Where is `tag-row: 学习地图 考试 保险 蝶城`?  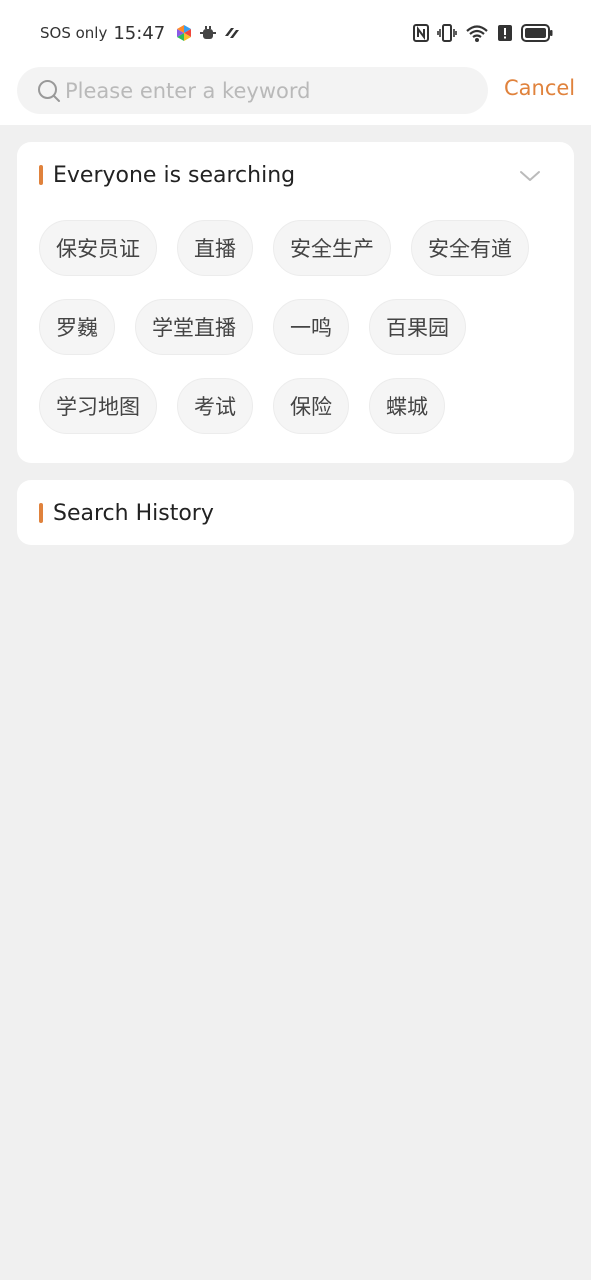
tag-row: 学习地图 考试 保险 蝶城 is located at coordinates (299, 406).